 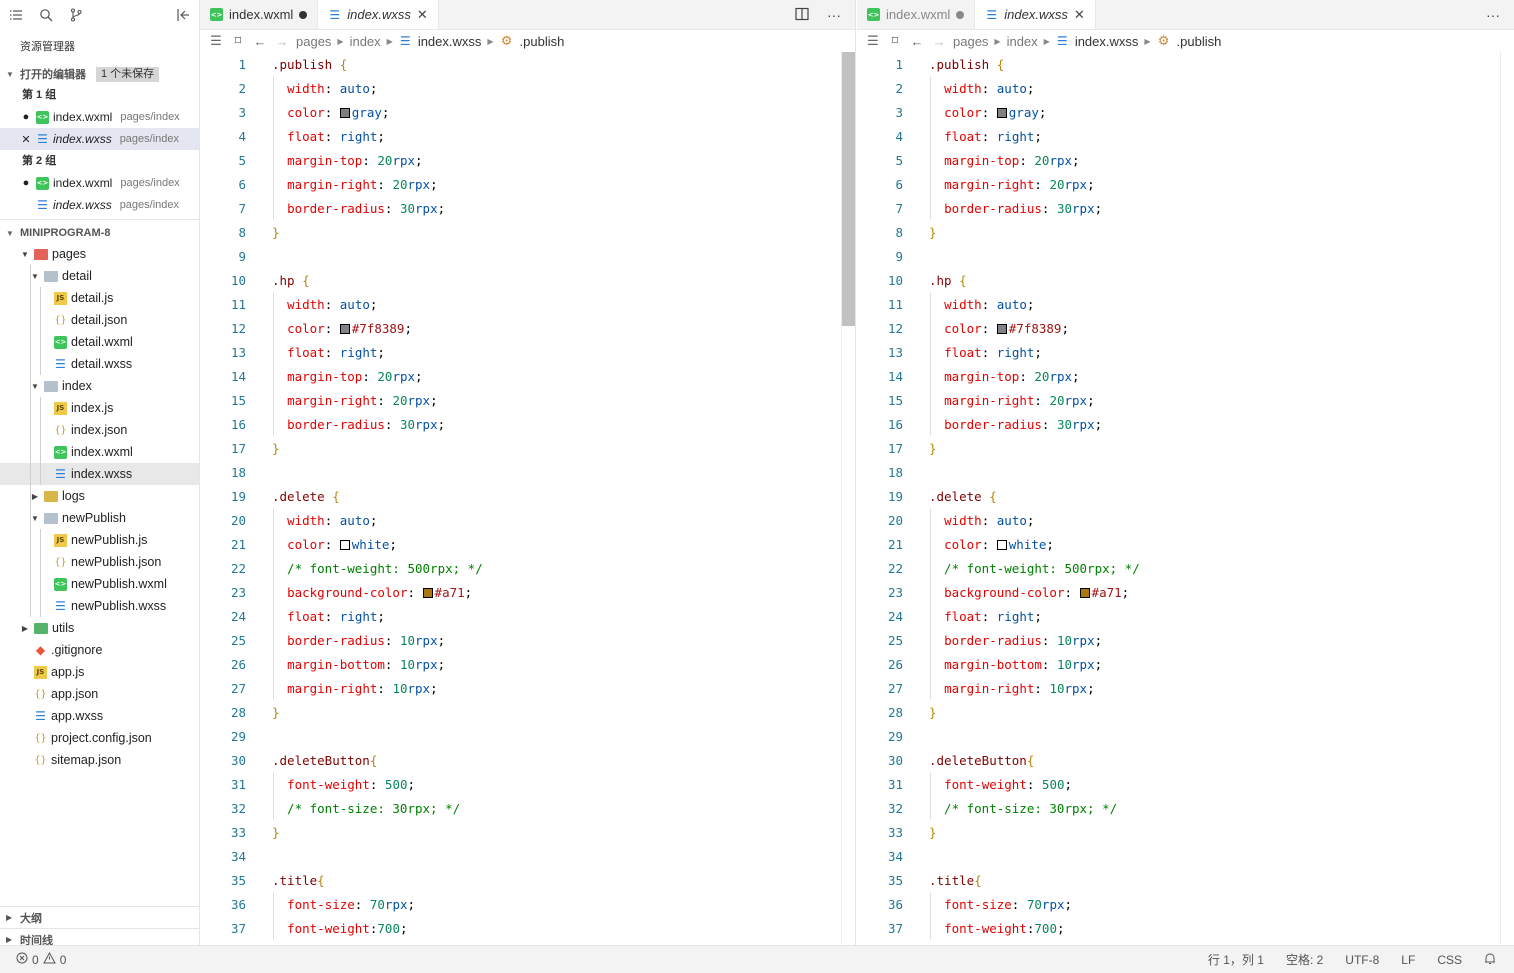 What do you see at coordinates (1178, 616) in the screenshot?
I see `code-line: 24 float: right;` at bounding box center [1178, 616].